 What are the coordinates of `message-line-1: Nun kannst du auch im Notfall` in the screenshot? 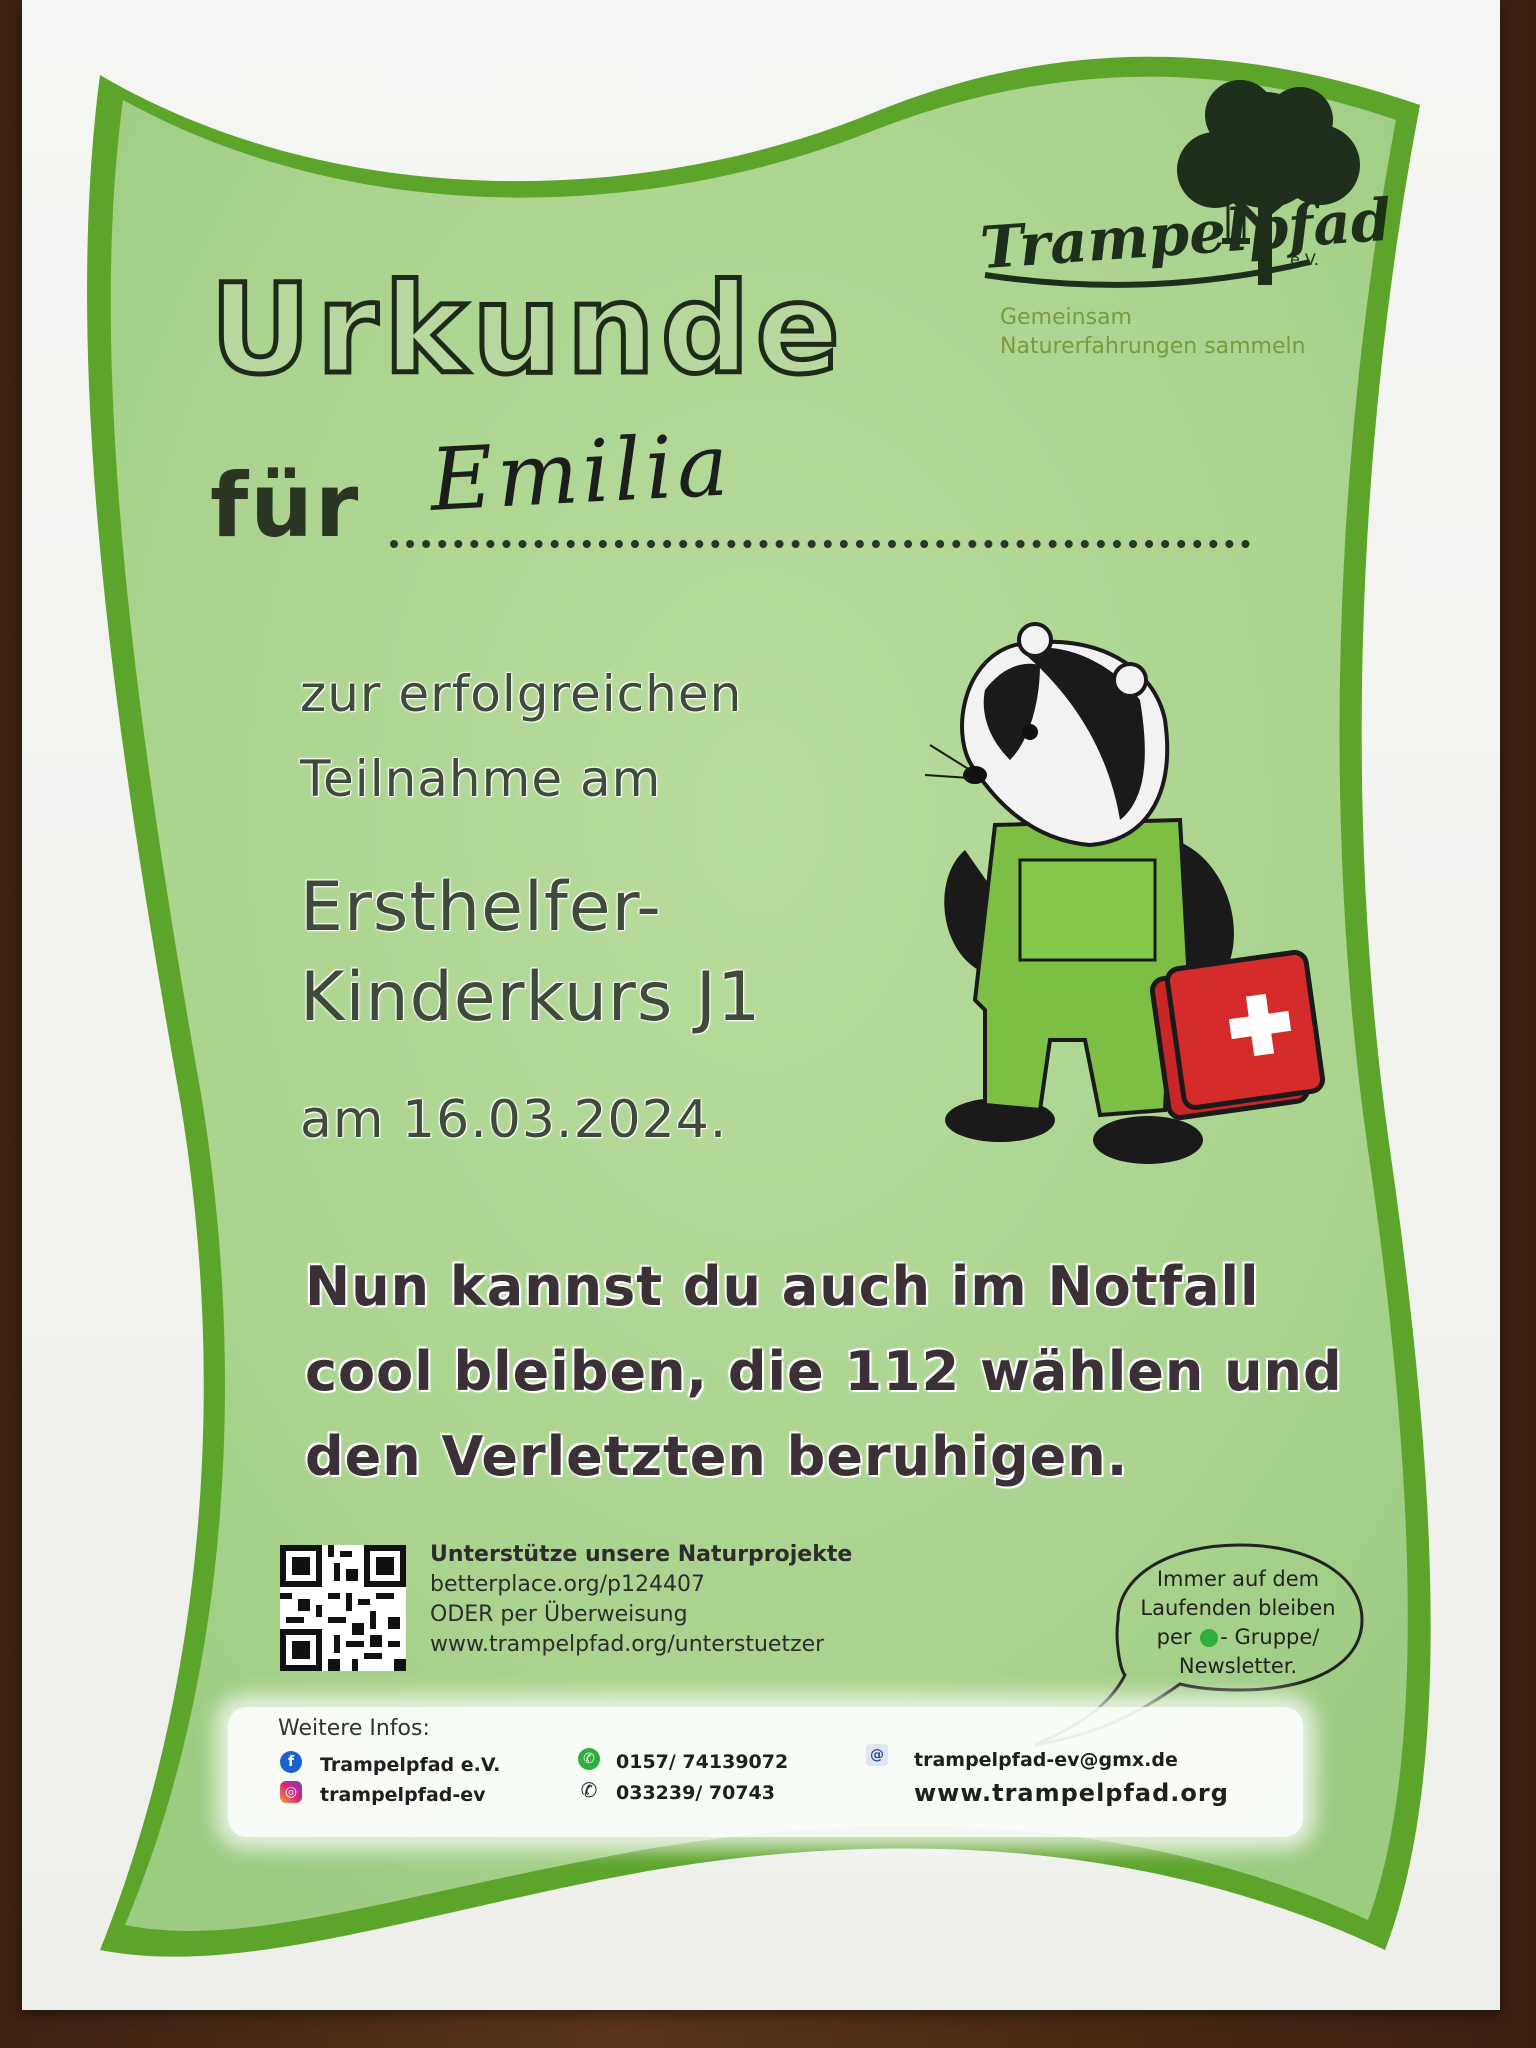 It's located at (782, 1286).